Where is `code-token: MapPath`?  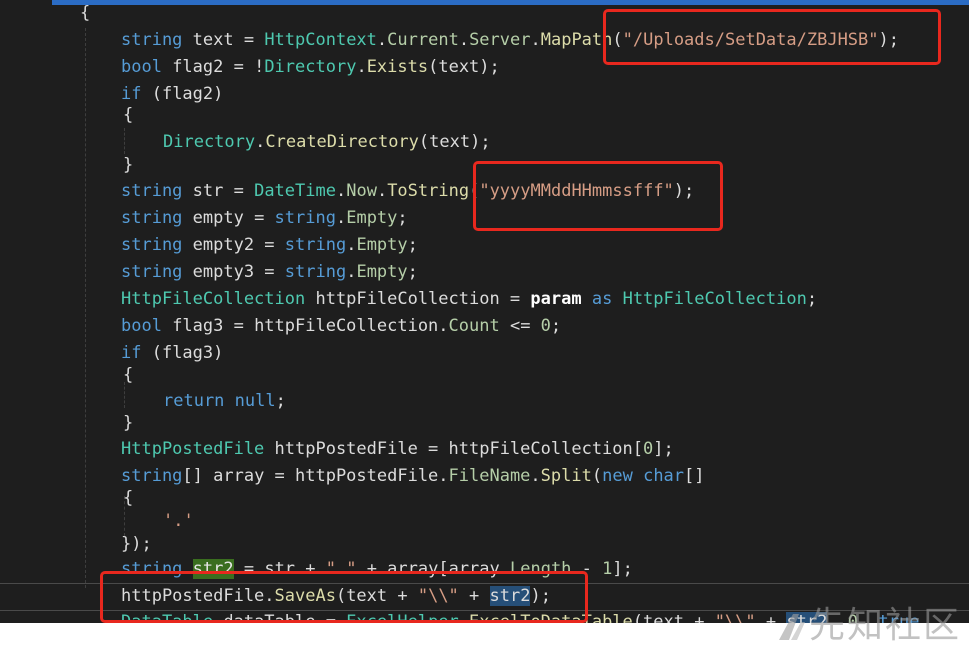
code-token: MapPath is located at coordinates (576, 40).